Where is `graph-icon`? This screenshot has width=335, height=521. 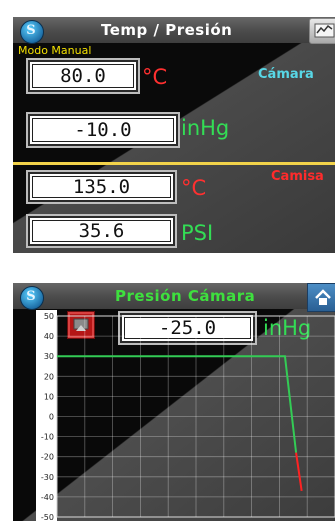
graph-icon is located at coordinates (324, 30).